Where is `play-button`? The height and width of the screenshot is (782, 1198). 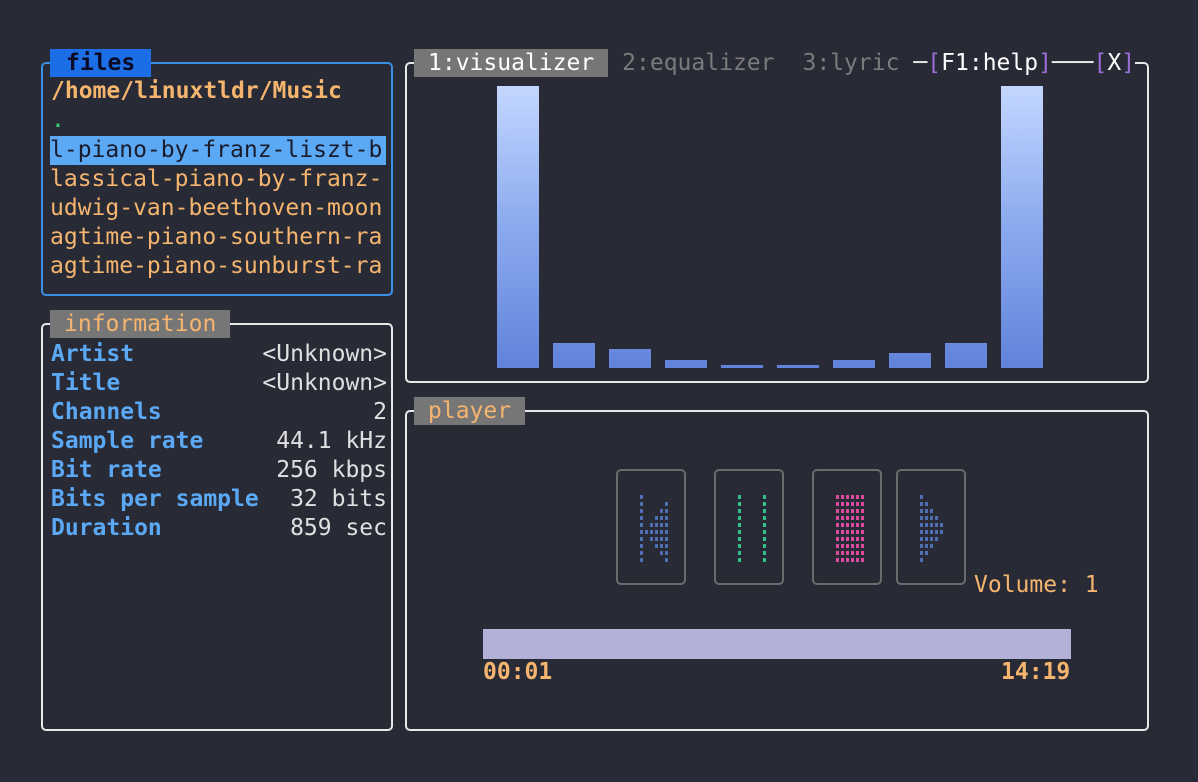
play-button is located at coordinates (931, 527).